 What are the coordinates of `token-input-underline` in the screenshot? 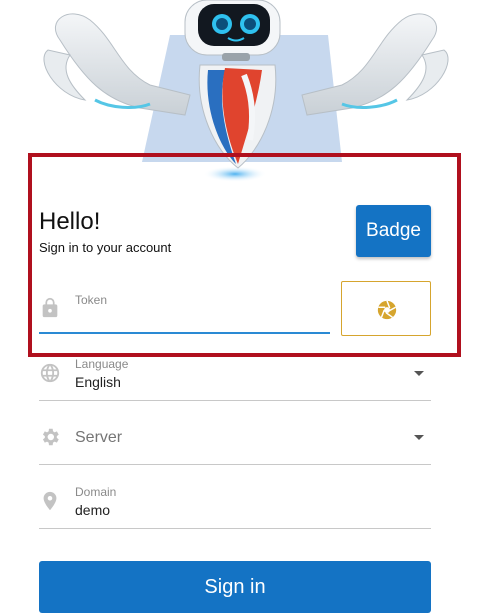 It's located at (184, 333).